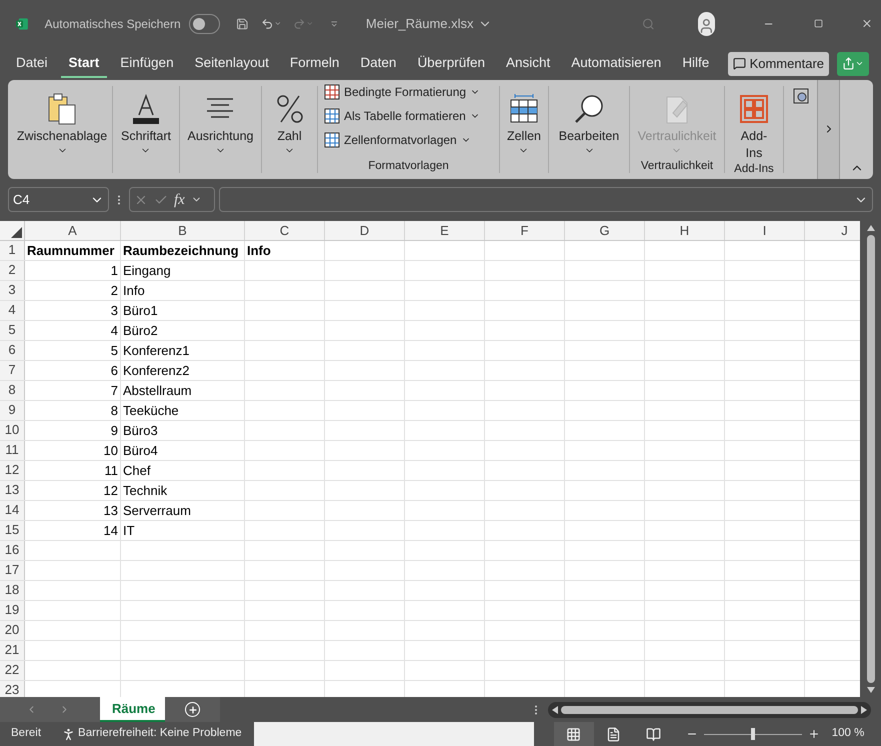 The height and width of the screenshot is (746, 881). I want to click on table-cell-text: 2, so click(114, 291).